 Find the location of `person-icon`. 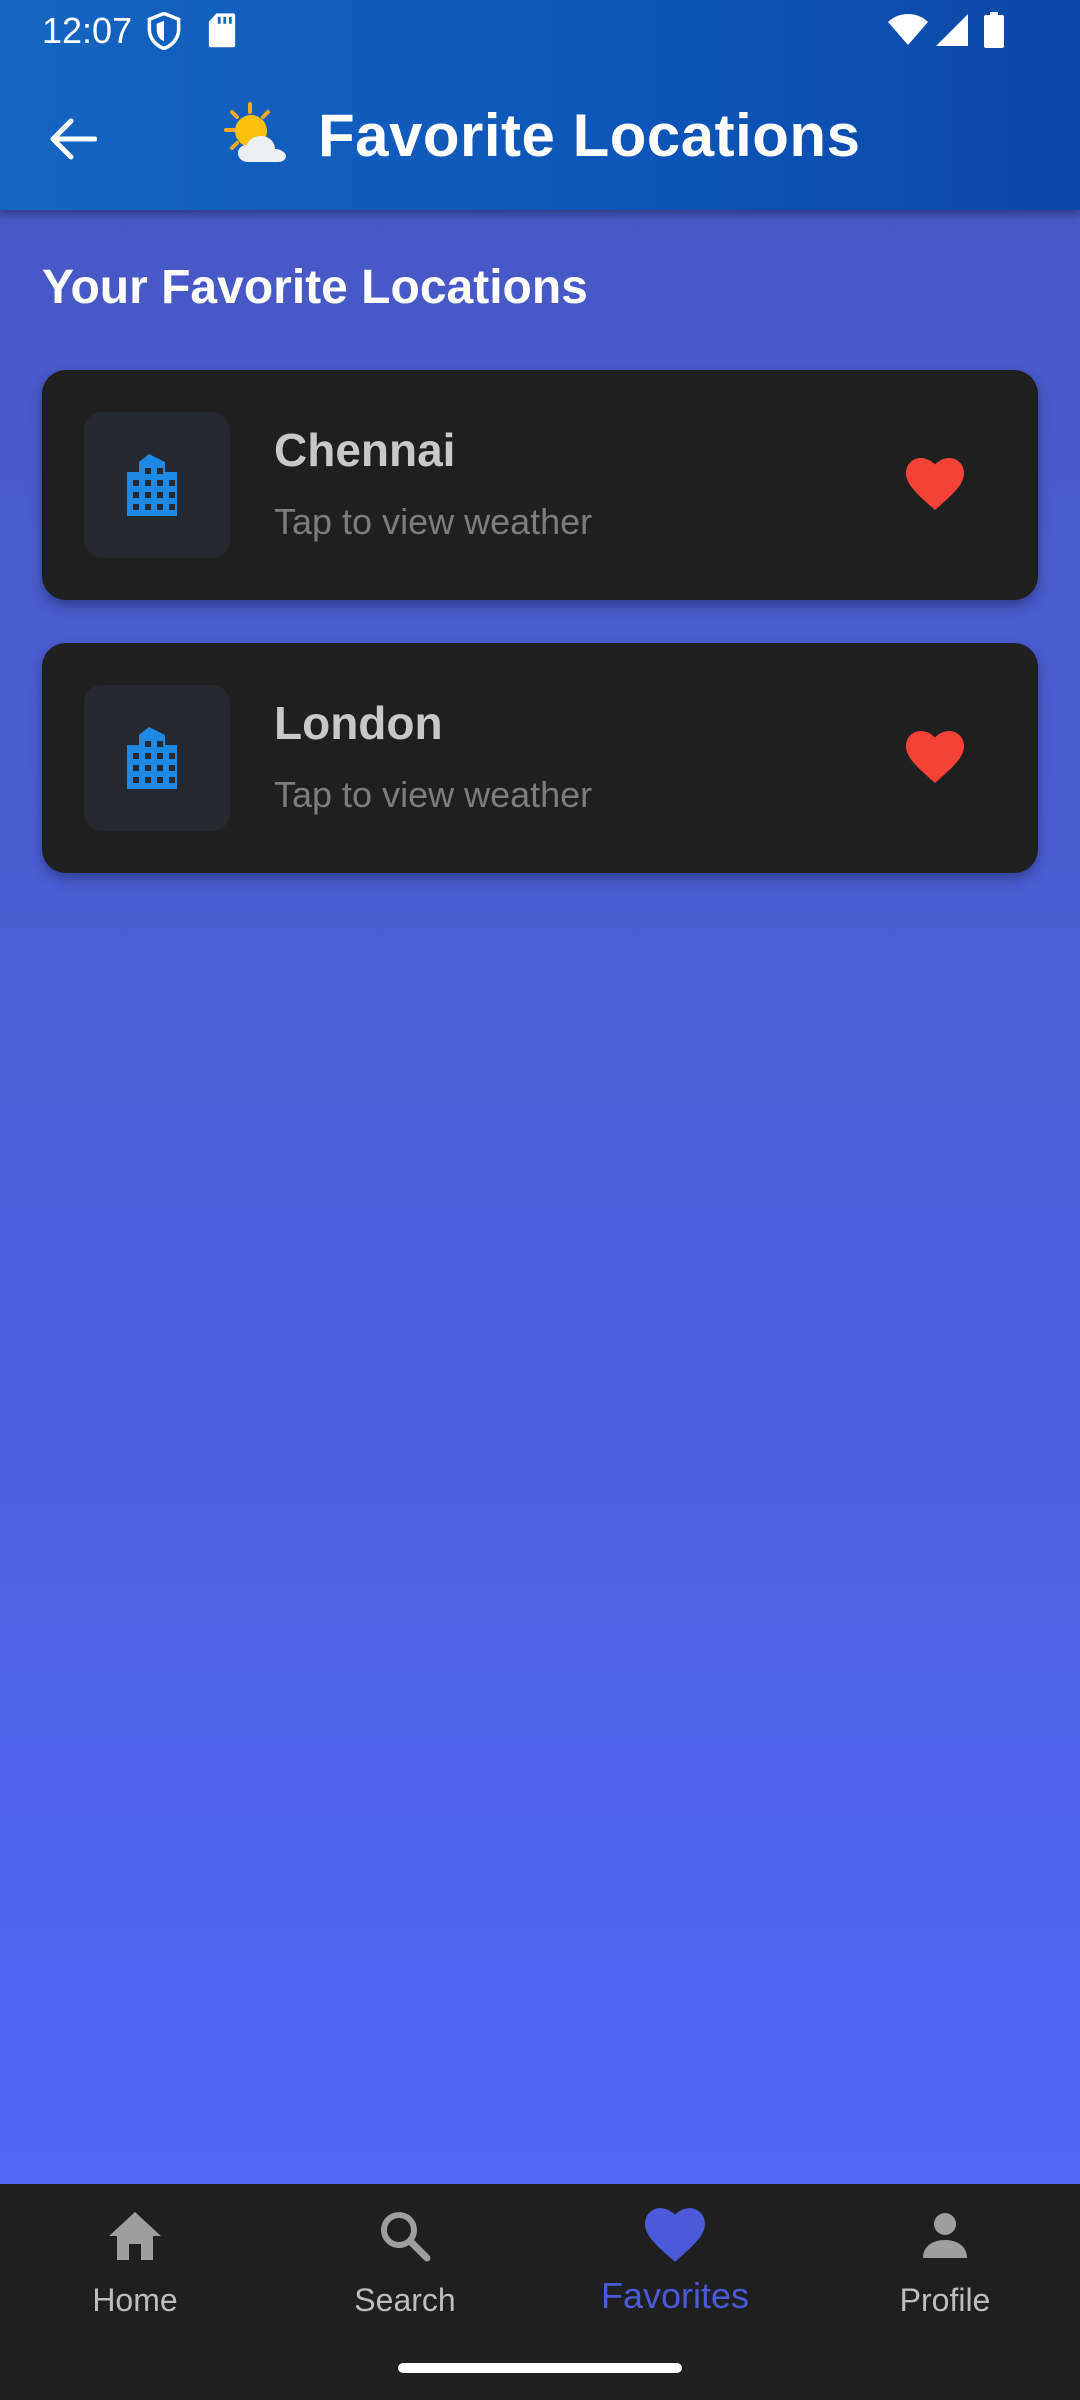

person-icon is located at coordinates (945, 2236).